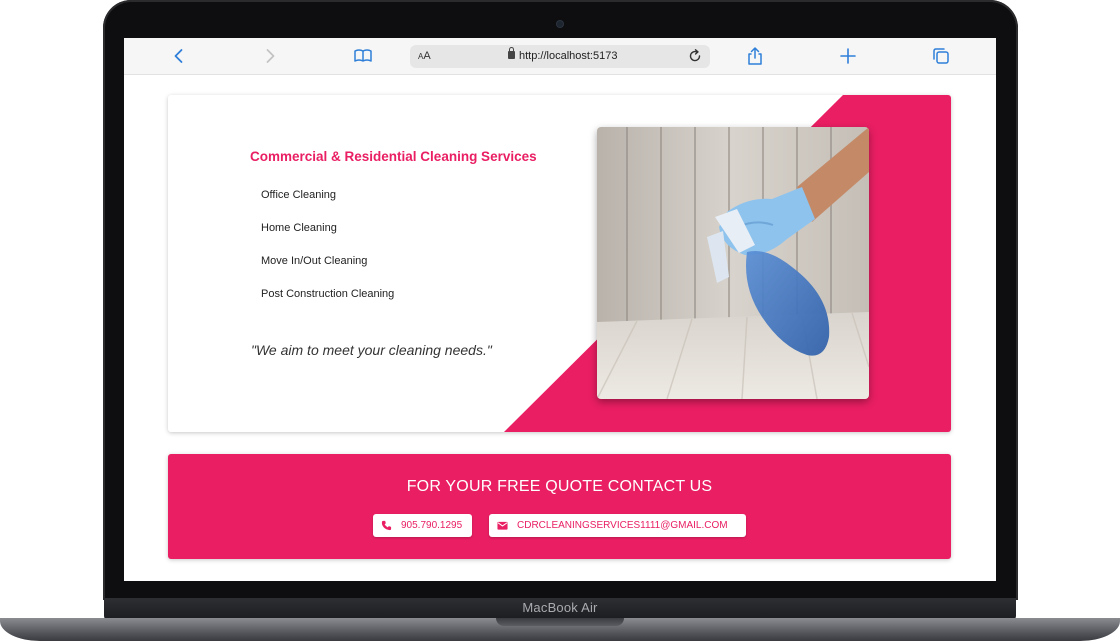 This screenshot has height=643, width=1120. I want to click on browser-toolbar: AA http://localhost:5173, so click(560, 56).